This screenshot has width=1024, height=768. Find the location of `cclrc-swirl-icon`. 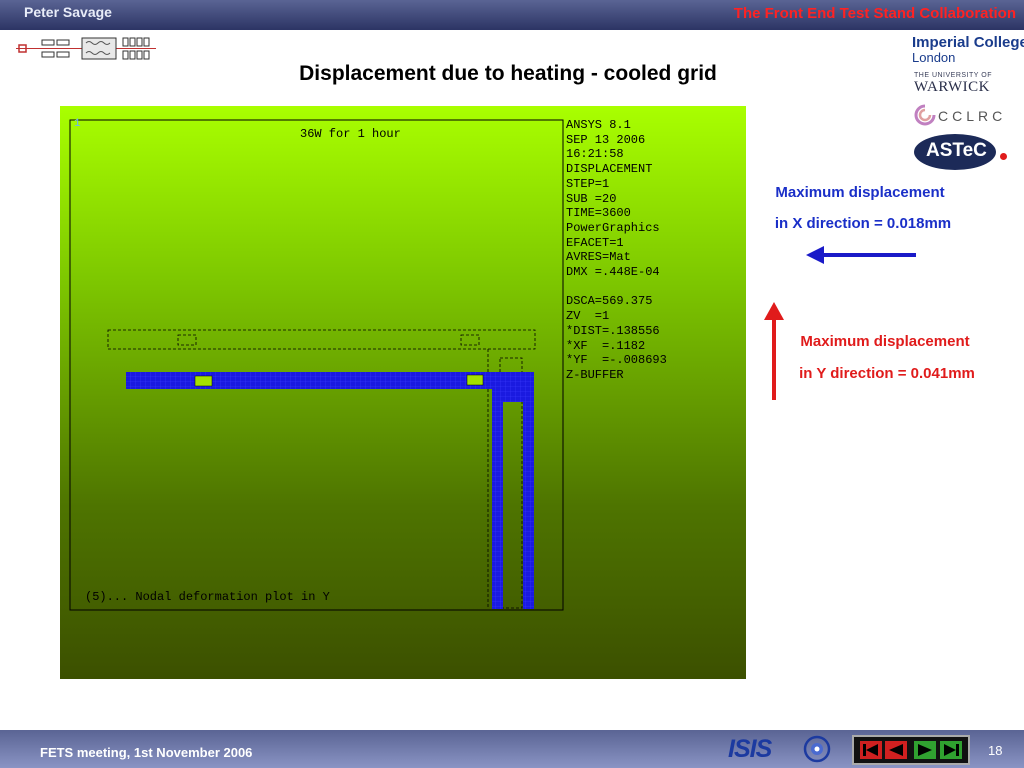

cclrc-swirl-icon is located at coordinates (925, 115).